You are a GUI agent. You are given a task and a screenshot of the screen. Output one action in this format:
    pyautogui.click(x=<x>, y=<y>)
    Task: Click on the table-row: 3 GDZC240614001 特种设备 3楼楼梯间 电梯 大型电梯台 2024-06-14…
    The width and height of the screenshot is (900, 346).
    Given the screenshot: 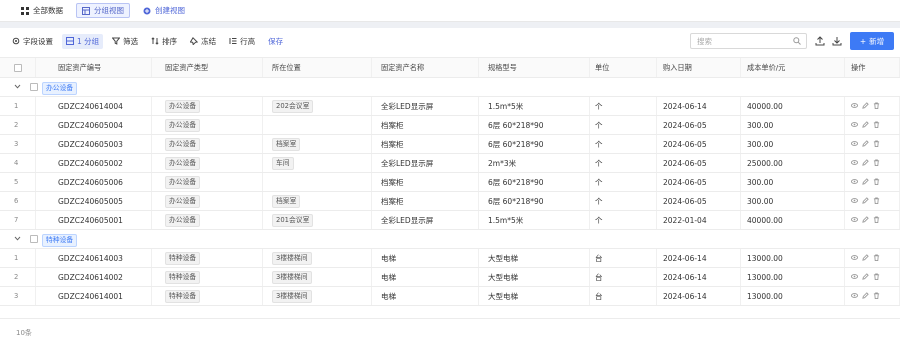 What is the action you would take?
    pyautogui.click(x=450, y=296)
    